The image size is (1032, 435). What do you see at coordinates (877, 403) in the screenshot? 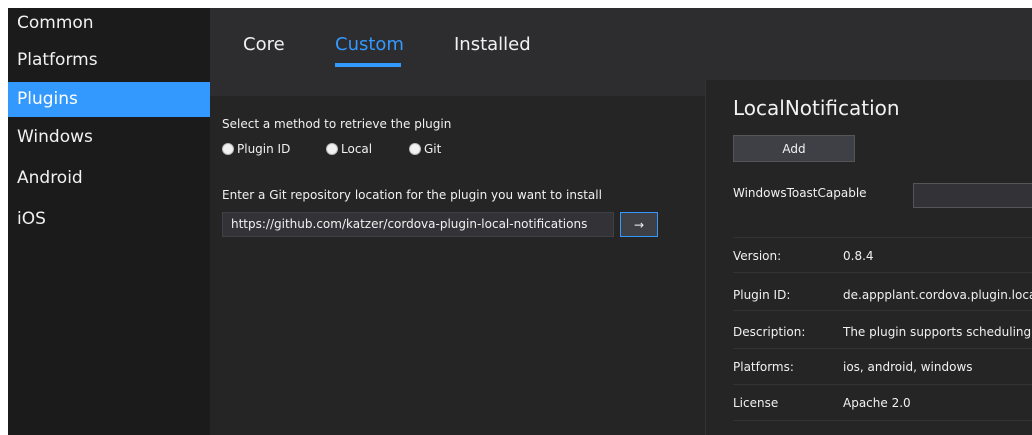
I see `license-value: Apache 2.0` at bounding box center [877, 403].